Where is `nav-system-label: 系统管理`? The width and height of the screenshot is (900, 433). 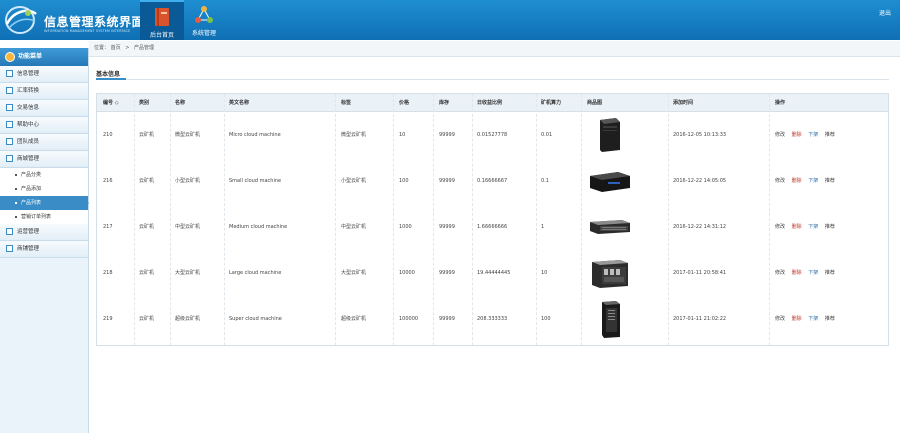 nav-system-label: 系统管理 is located at coordinates (203, 33).